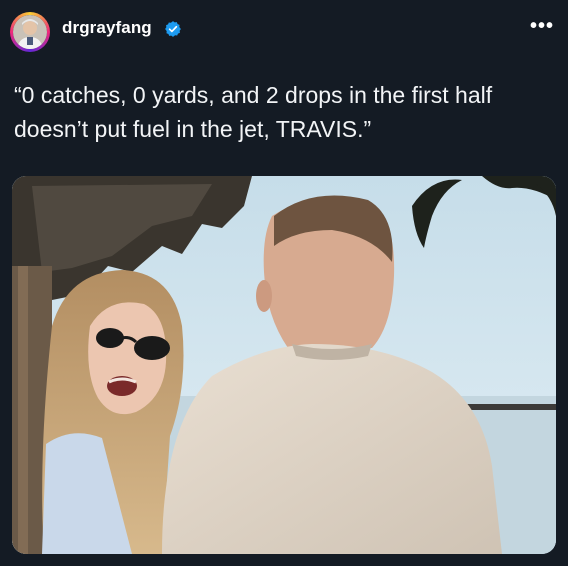 The height and width of the screenshot is (566, 568). I want to click on verified-badge-icon, so click(173, 29).